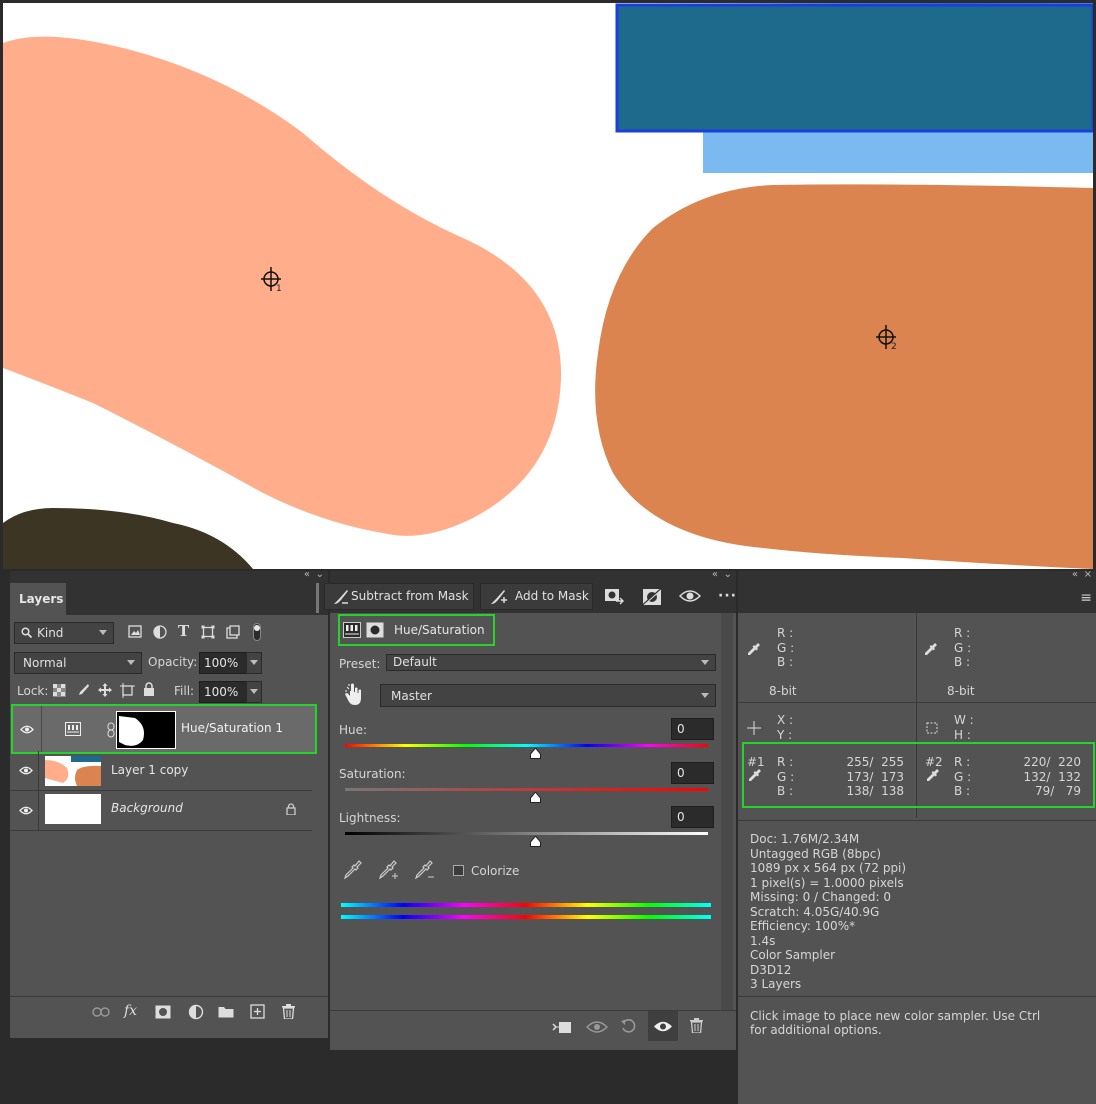 The image size is (1096, 1104). I want to click on adjustment-layer-filter-icon, so click(160, 632).